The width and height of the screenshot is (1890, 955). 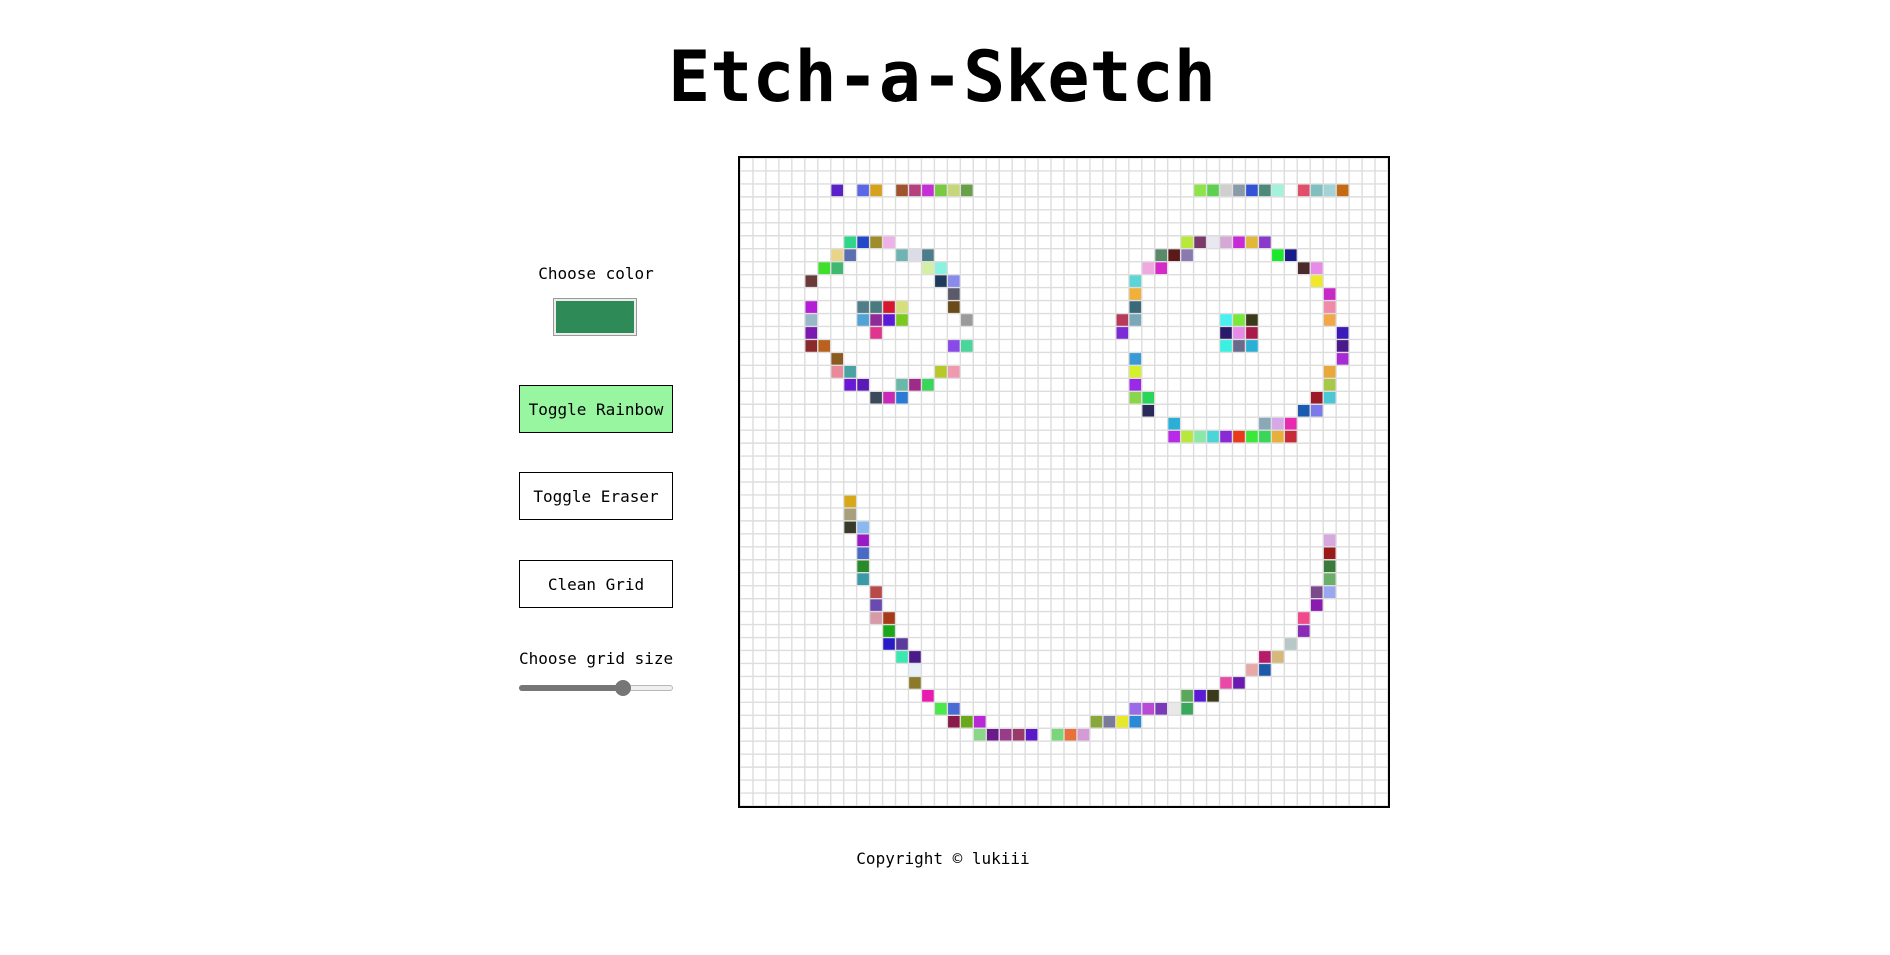 What do you see at coordinates (596, 496) in the screenshot?
I see `toggle-eraser-button: Toggle Eraser` at bounding box center [596, 496].